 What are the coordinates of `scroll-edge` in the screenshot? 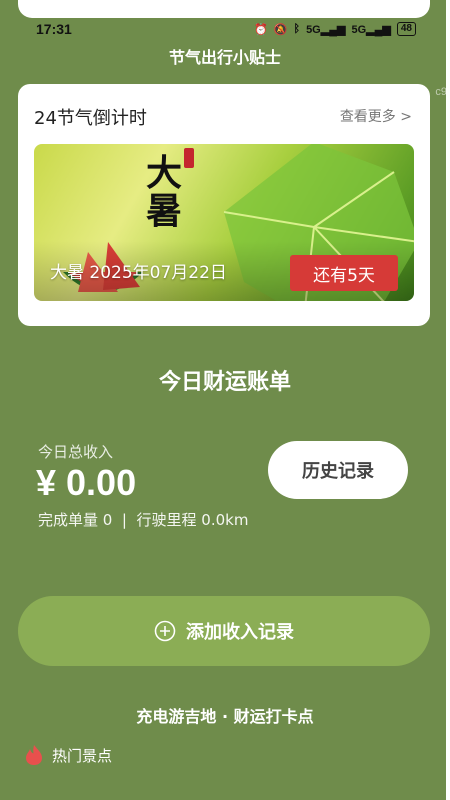 It's located at (448, 400).